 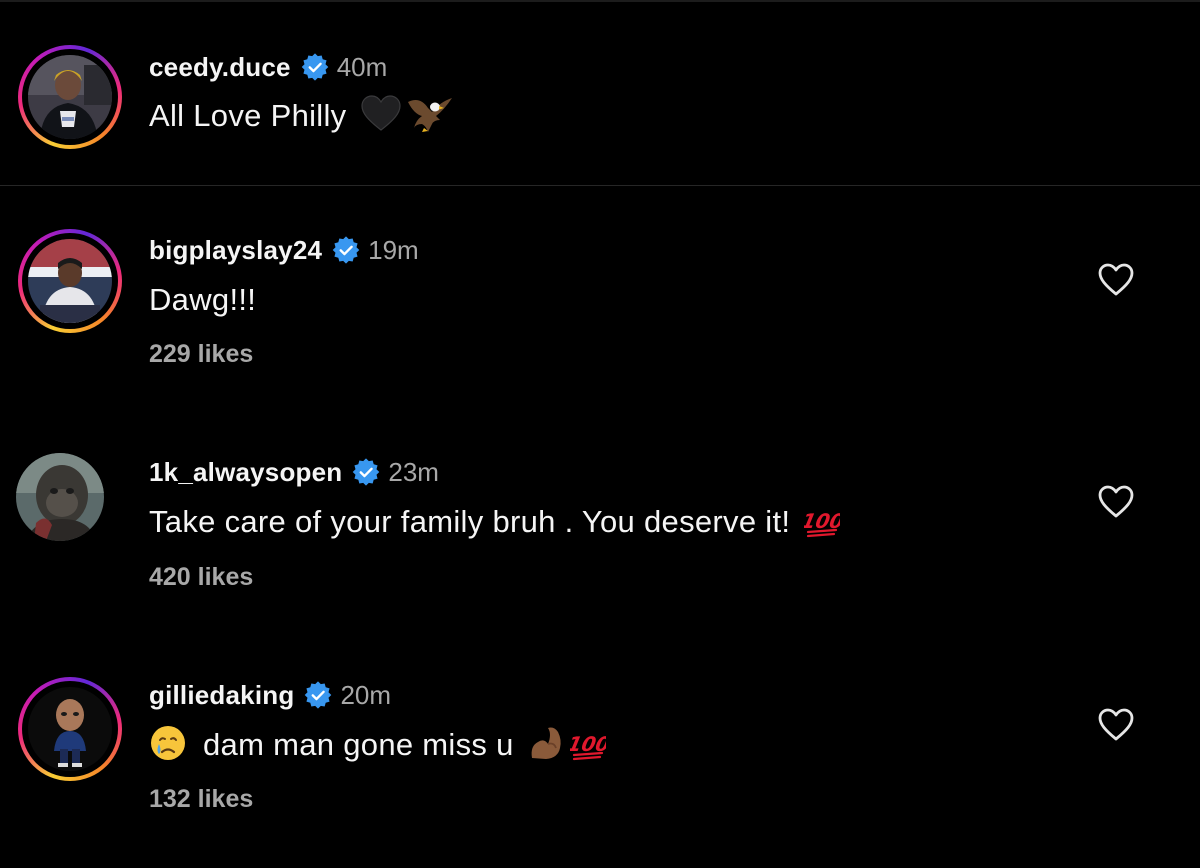 I want to click on comment-body: Dawg!!!, so click(x=202, y=300).